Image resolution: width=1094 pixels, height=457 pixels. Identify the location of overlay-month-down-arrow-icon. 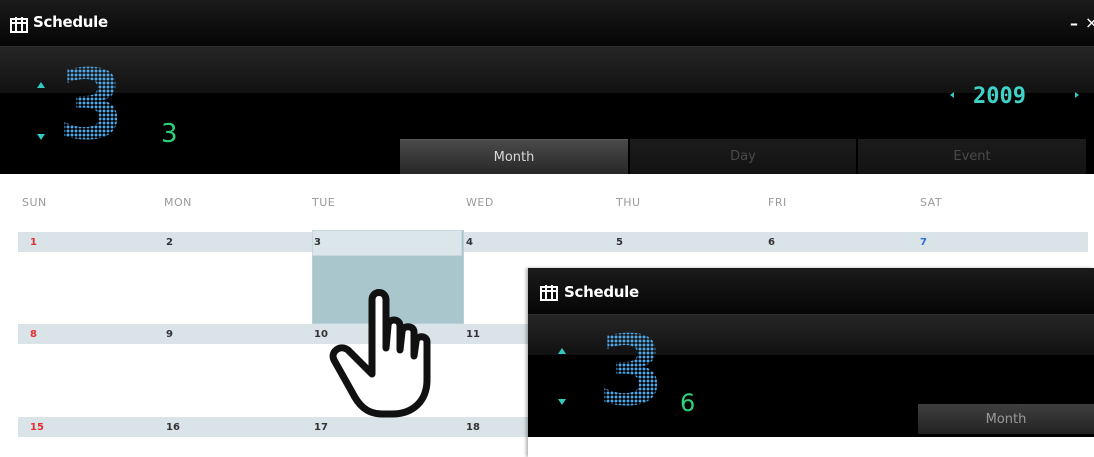
(562, 402).